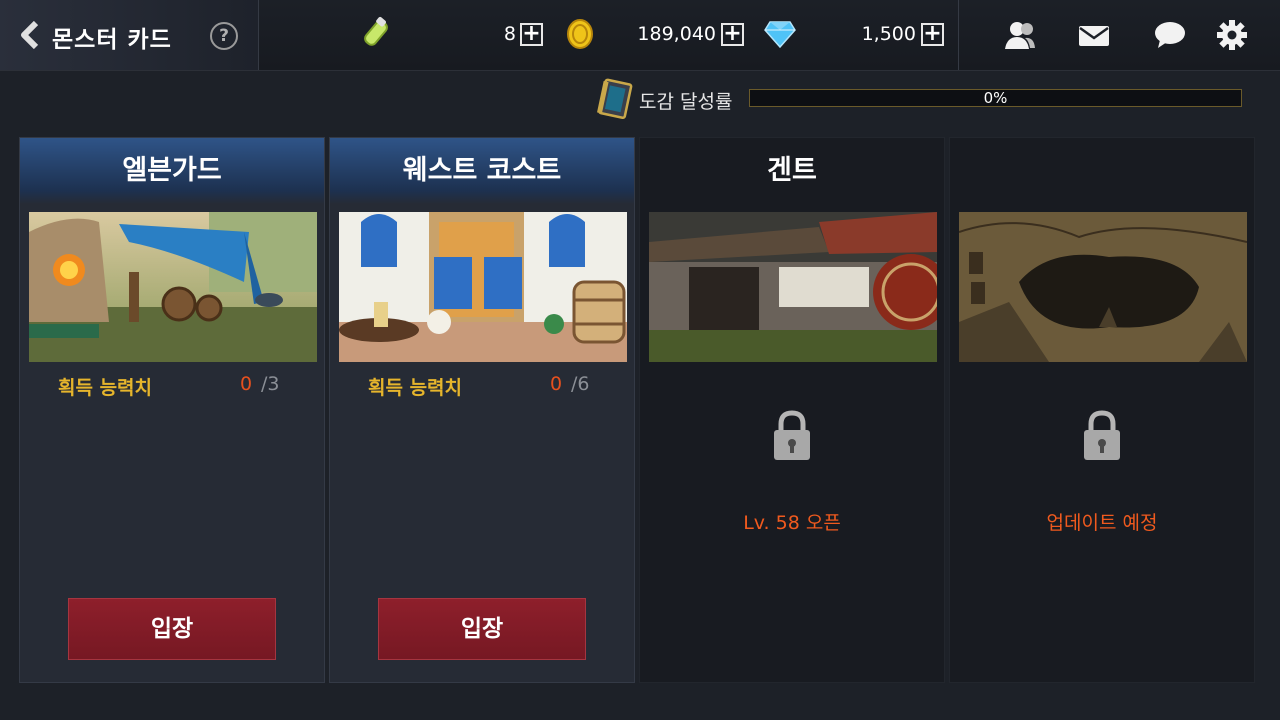  Describe the element at coordinates (1103, 287) in the screenshot. I see `region-image-unknown-map` at that location.